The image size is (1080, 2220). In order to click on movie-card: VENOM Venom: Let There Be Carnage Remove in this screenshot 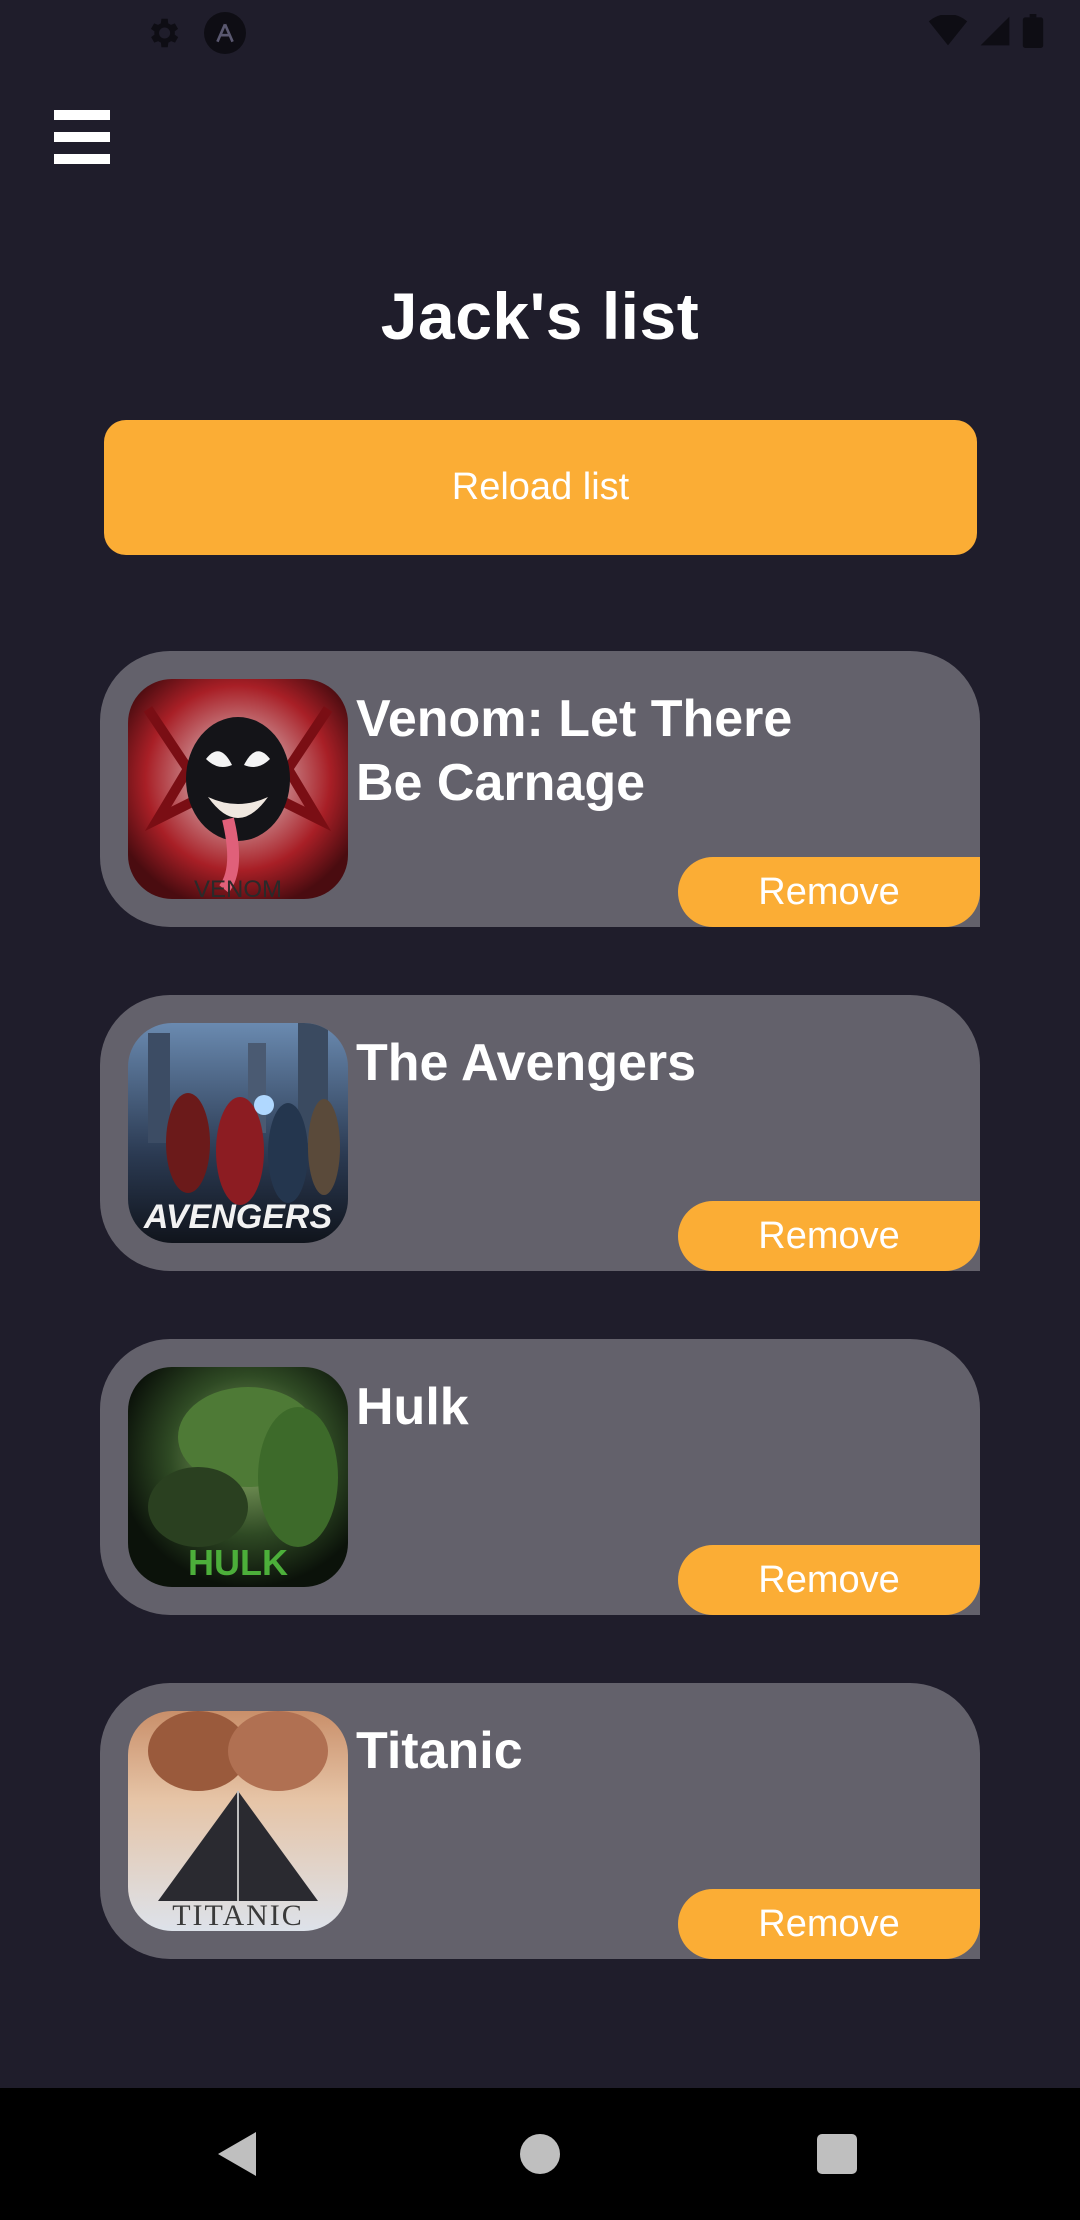, I will do `click(540, 789)`.